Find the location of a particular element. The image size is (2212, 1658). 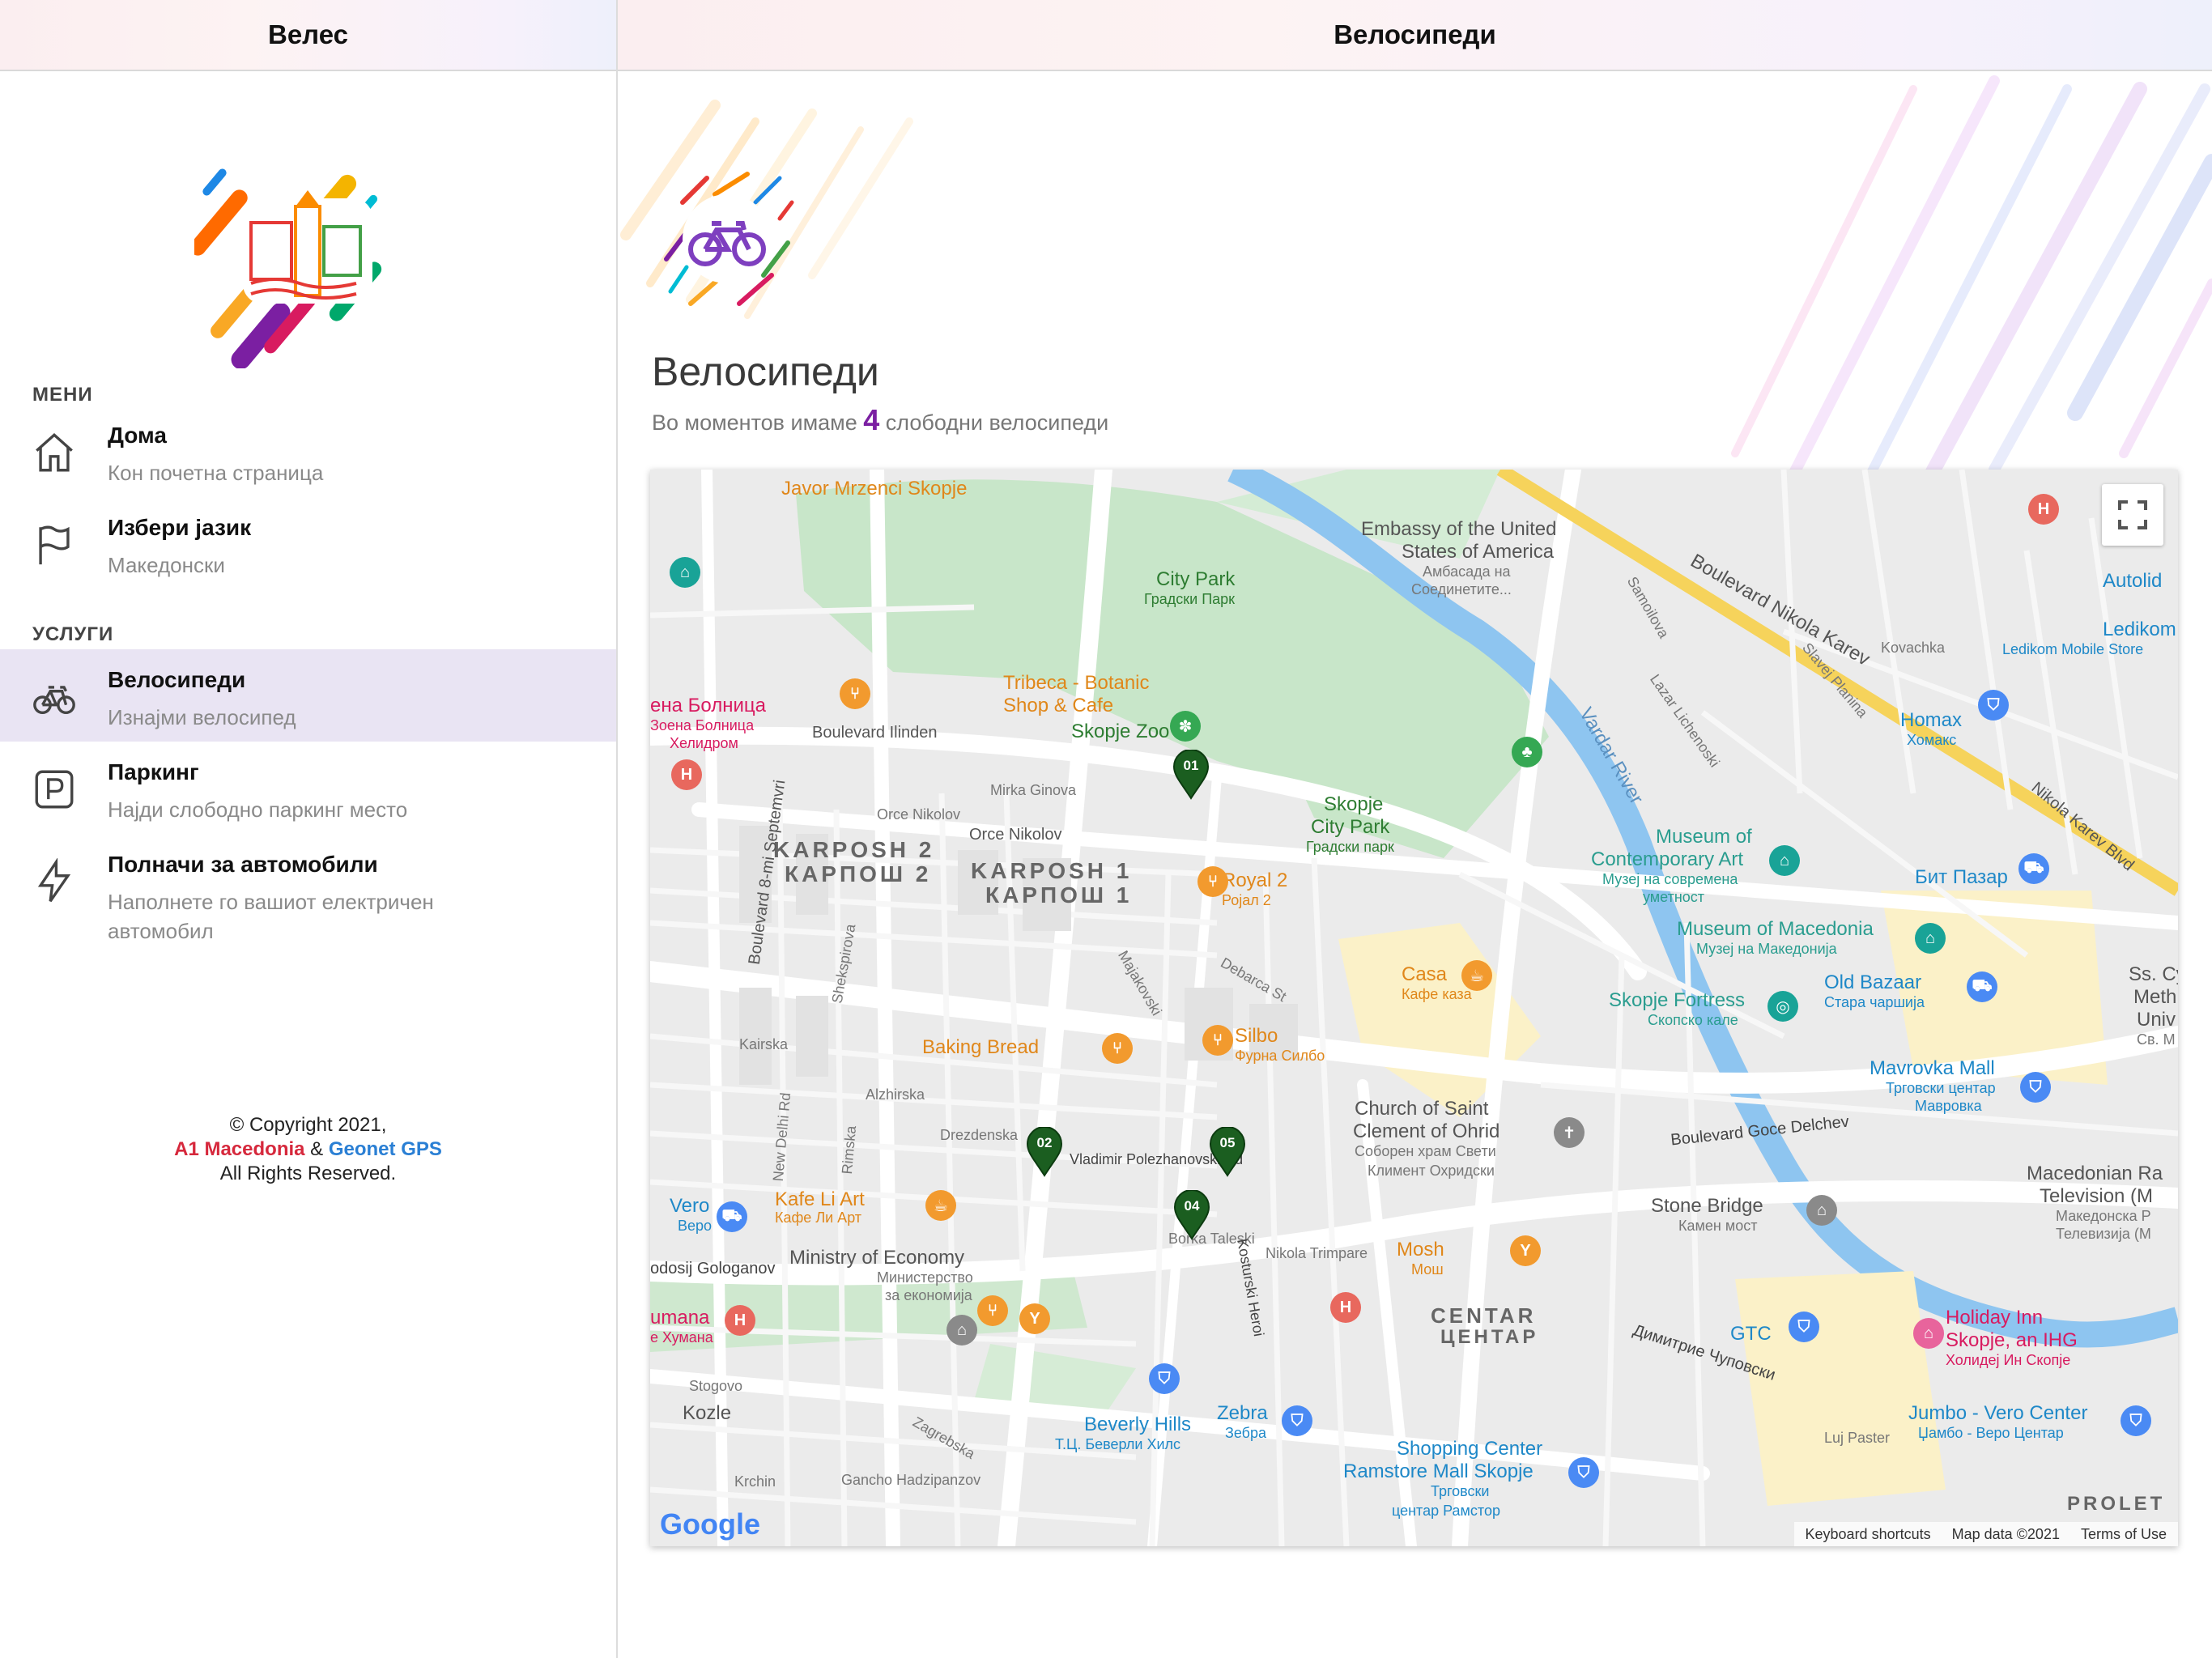

map-label: Gancho Hadzipanzov is located at coordinates (911, 1480).